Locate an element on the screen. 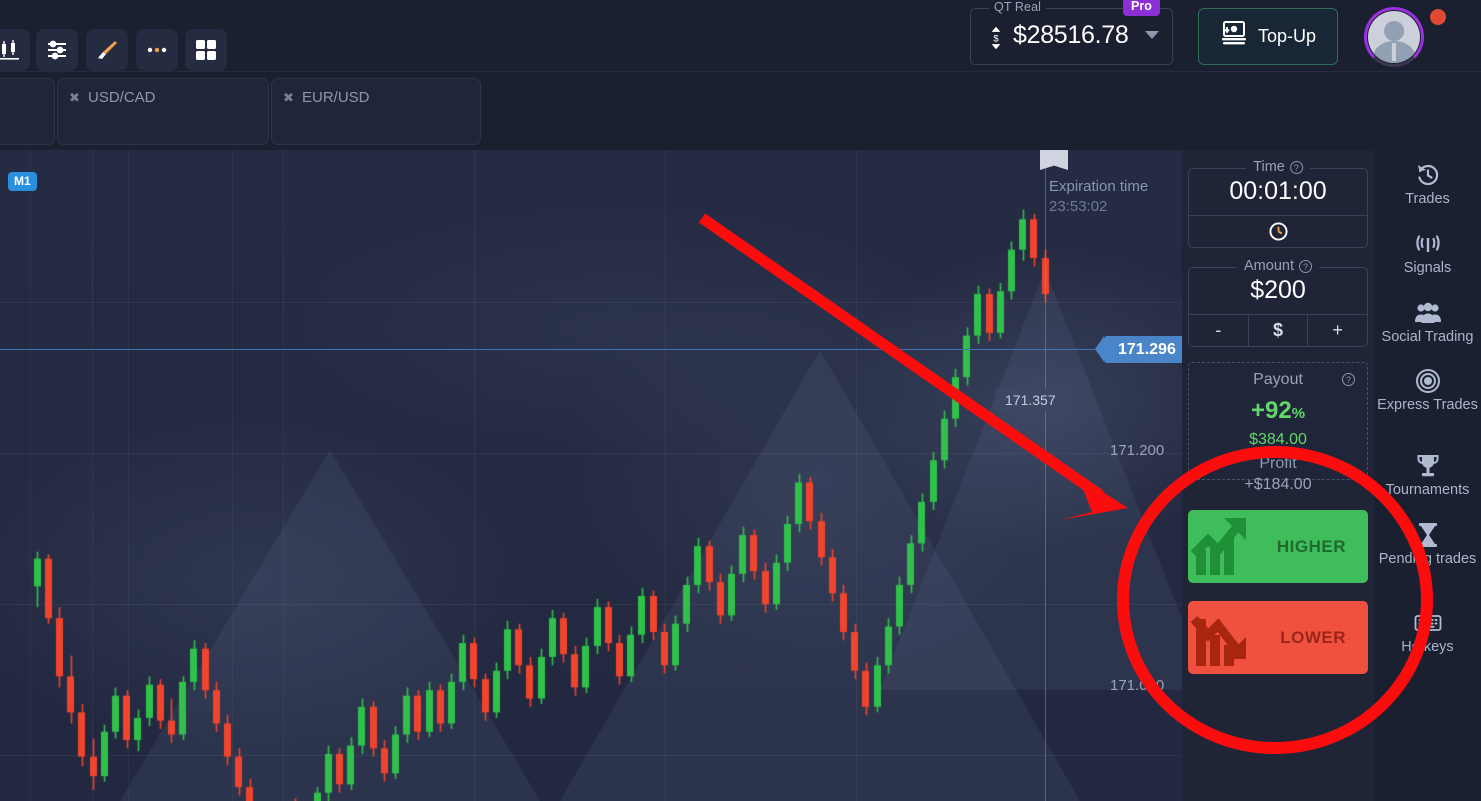 The width and height of the screenshot is (1481, 801). cash-withdraw-icon is located at coordinates (1234, 36).